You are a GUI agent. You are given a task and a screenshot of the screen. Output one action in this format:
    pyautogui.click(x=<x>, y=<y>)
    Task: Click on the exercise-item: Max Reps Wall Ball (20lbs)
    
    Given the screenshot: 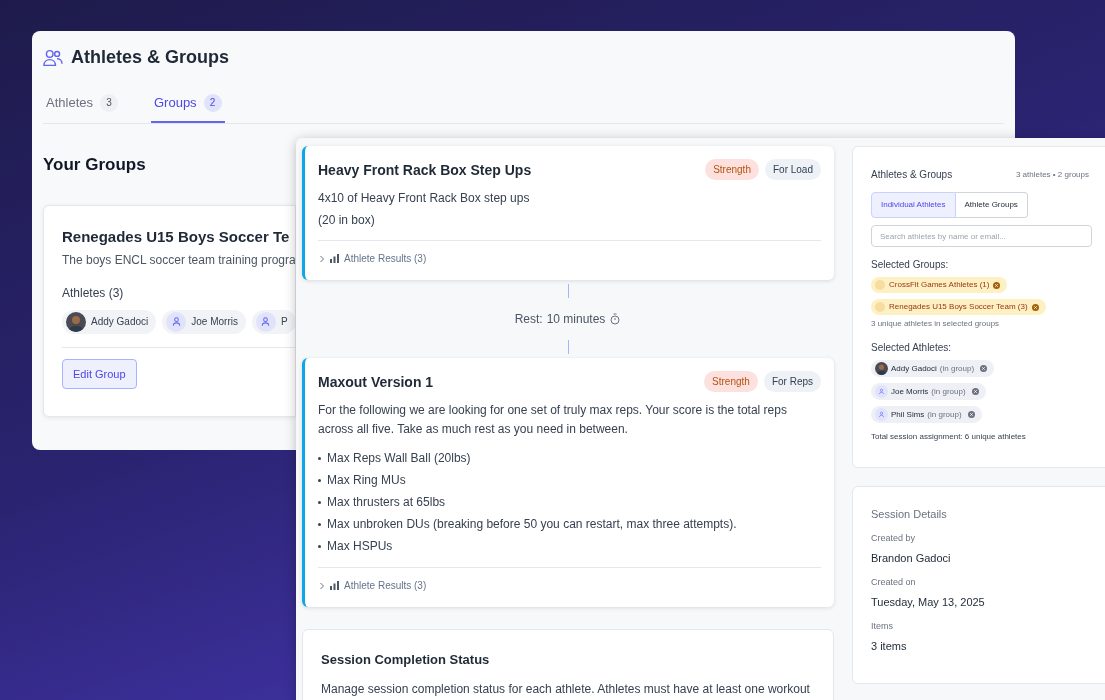 What is the action you would take?
    pyautogui.click(x=399, y=458)
    